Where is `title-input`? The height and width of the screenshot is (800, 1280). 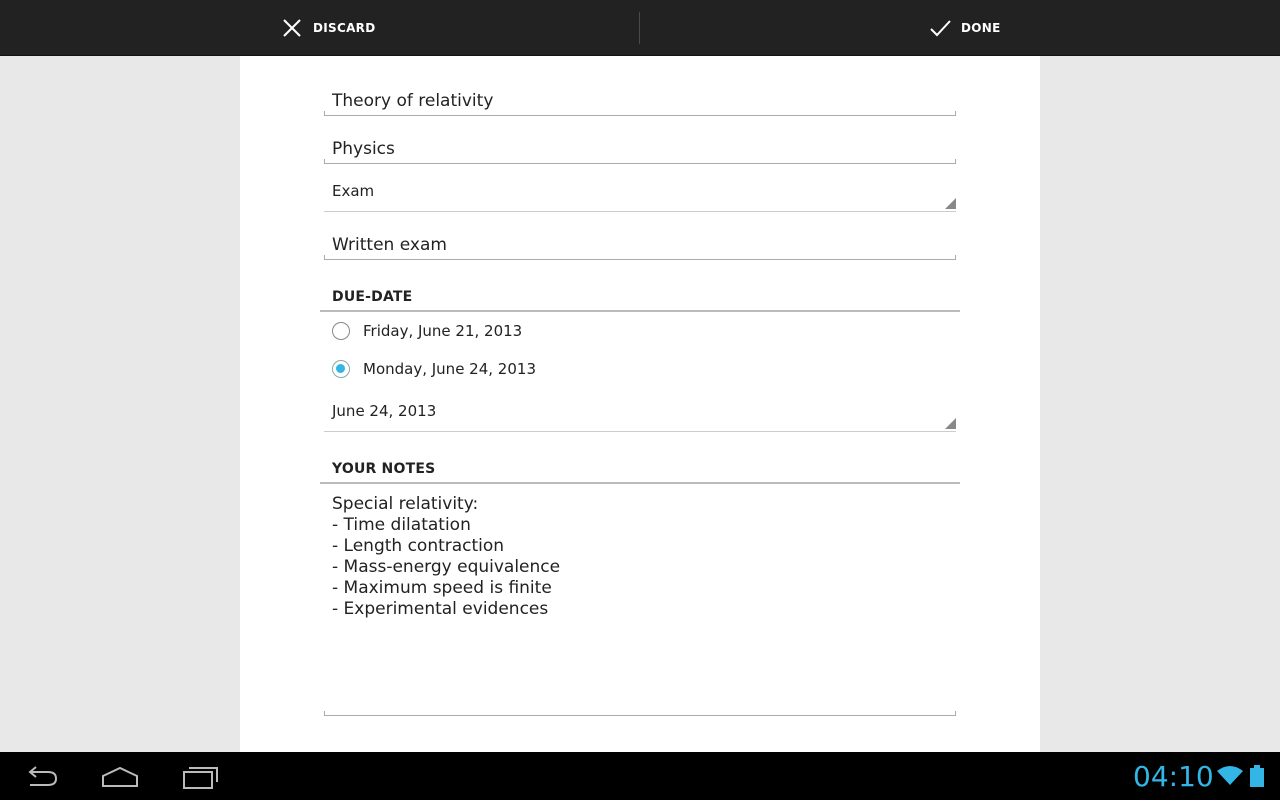
title-input is located at coordinates (640, 101).